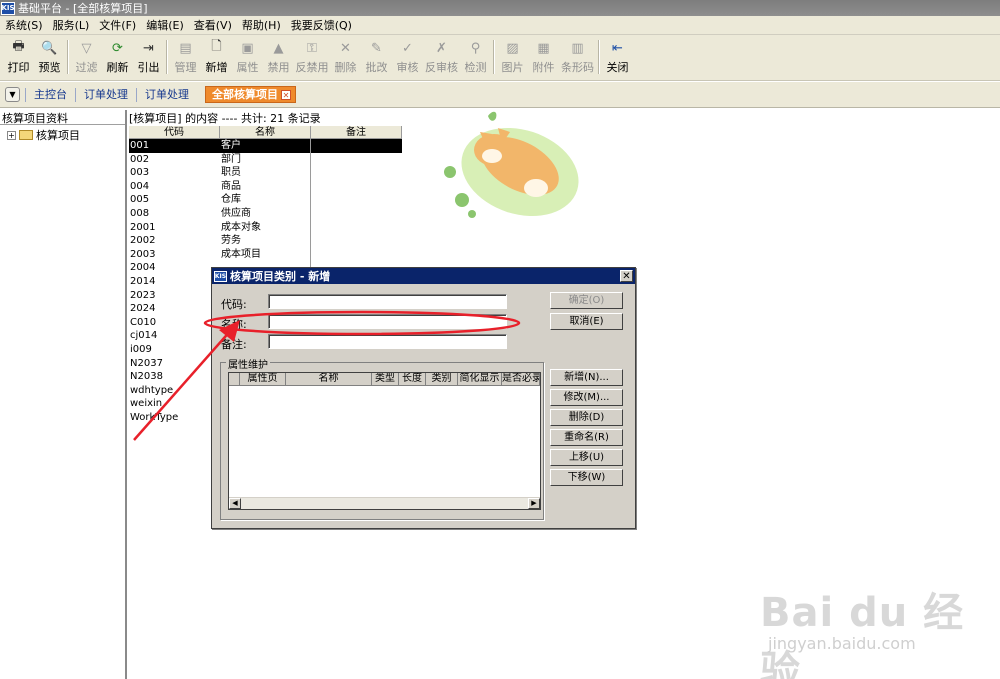 This screenshot has width=1000, height=679. What do you see at coordinates (534, 503) in the screenshot?
I see `scroll-right-icon: ▶` at bounding box center [534, 503].